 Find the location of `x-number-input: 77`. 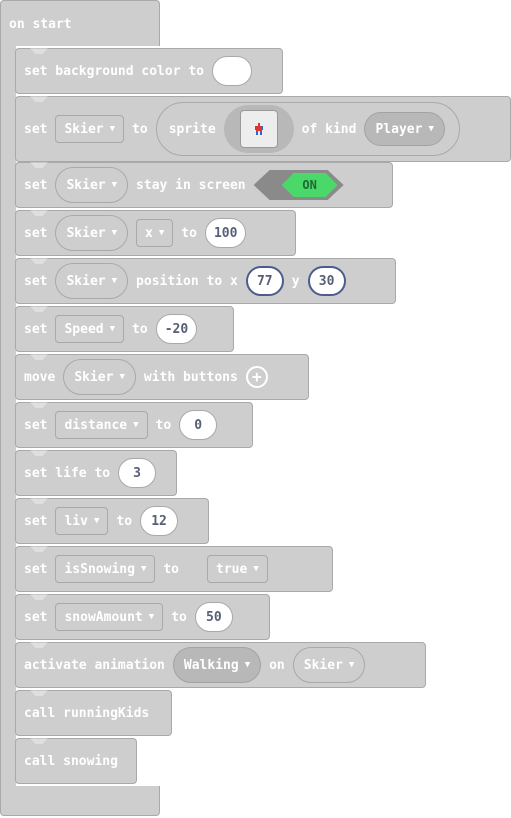

x-number-input: 77 is located at coordinates (264, 281).